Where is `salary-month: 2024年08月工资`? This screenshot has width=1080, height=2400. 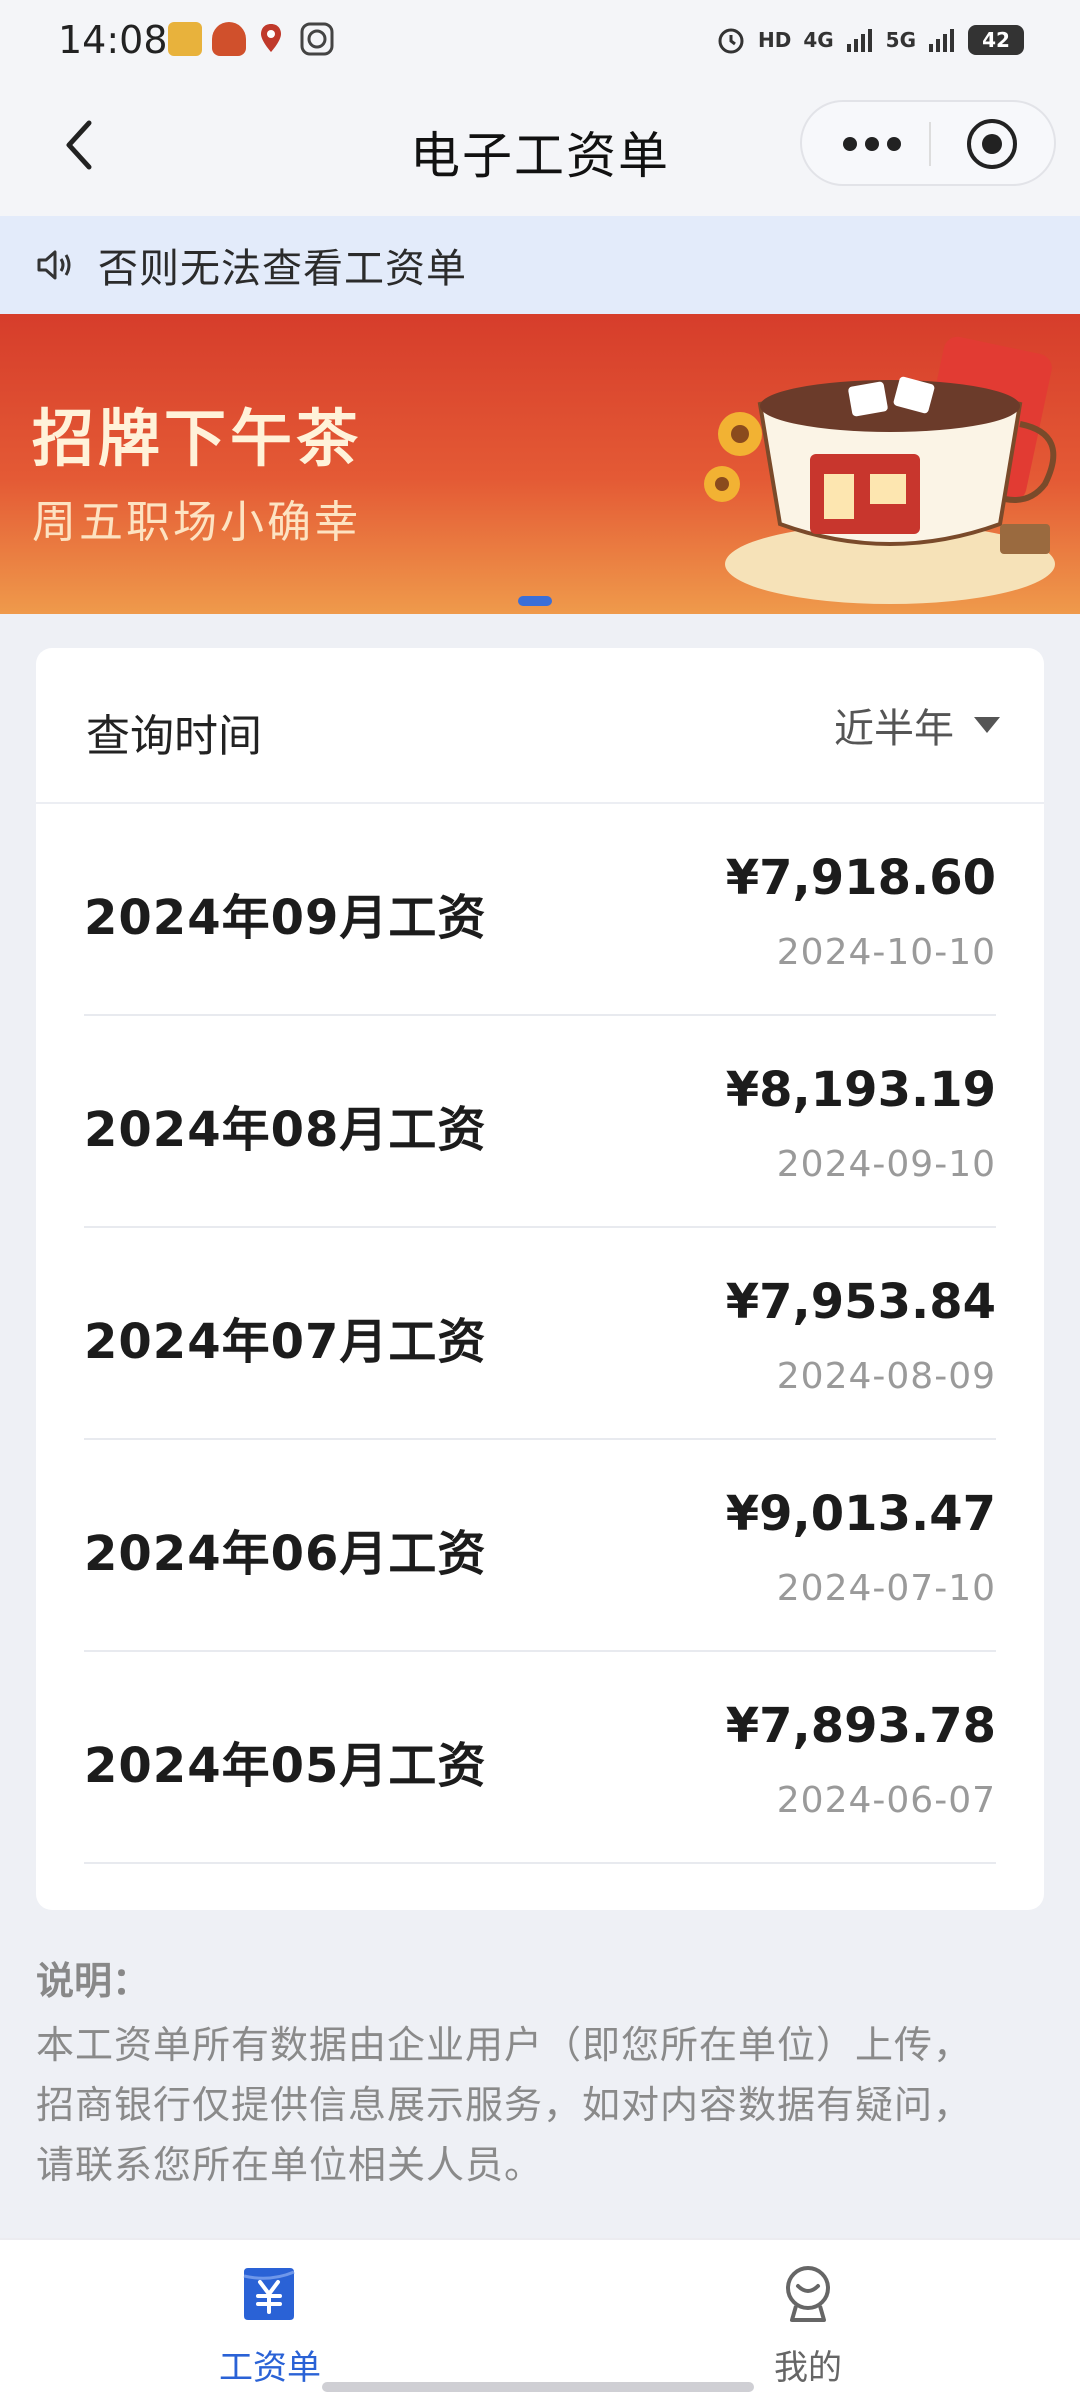
salary-month: 2024年08月工资 is located at coordinates (285, 1130).